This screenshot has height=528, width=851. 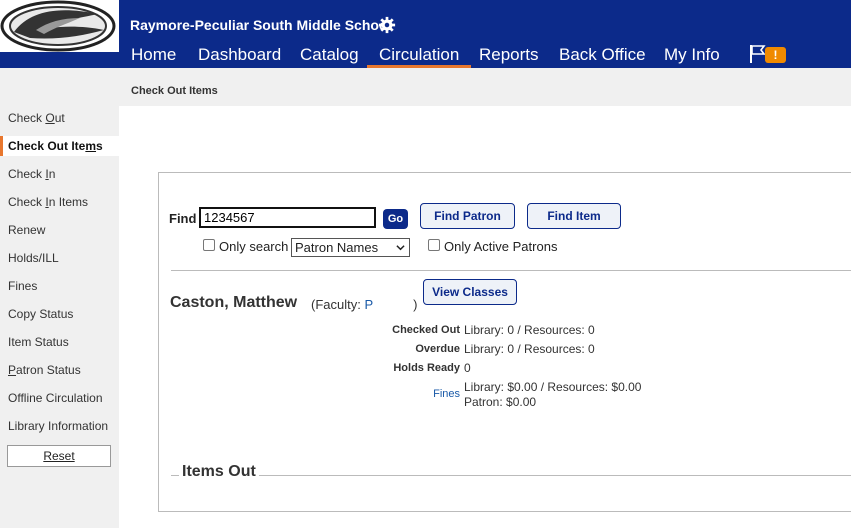 What do you see at coordinates (437, 349) in the screenshot?
I see `overdue-label: Overdue` at bounding box center [437, 349].